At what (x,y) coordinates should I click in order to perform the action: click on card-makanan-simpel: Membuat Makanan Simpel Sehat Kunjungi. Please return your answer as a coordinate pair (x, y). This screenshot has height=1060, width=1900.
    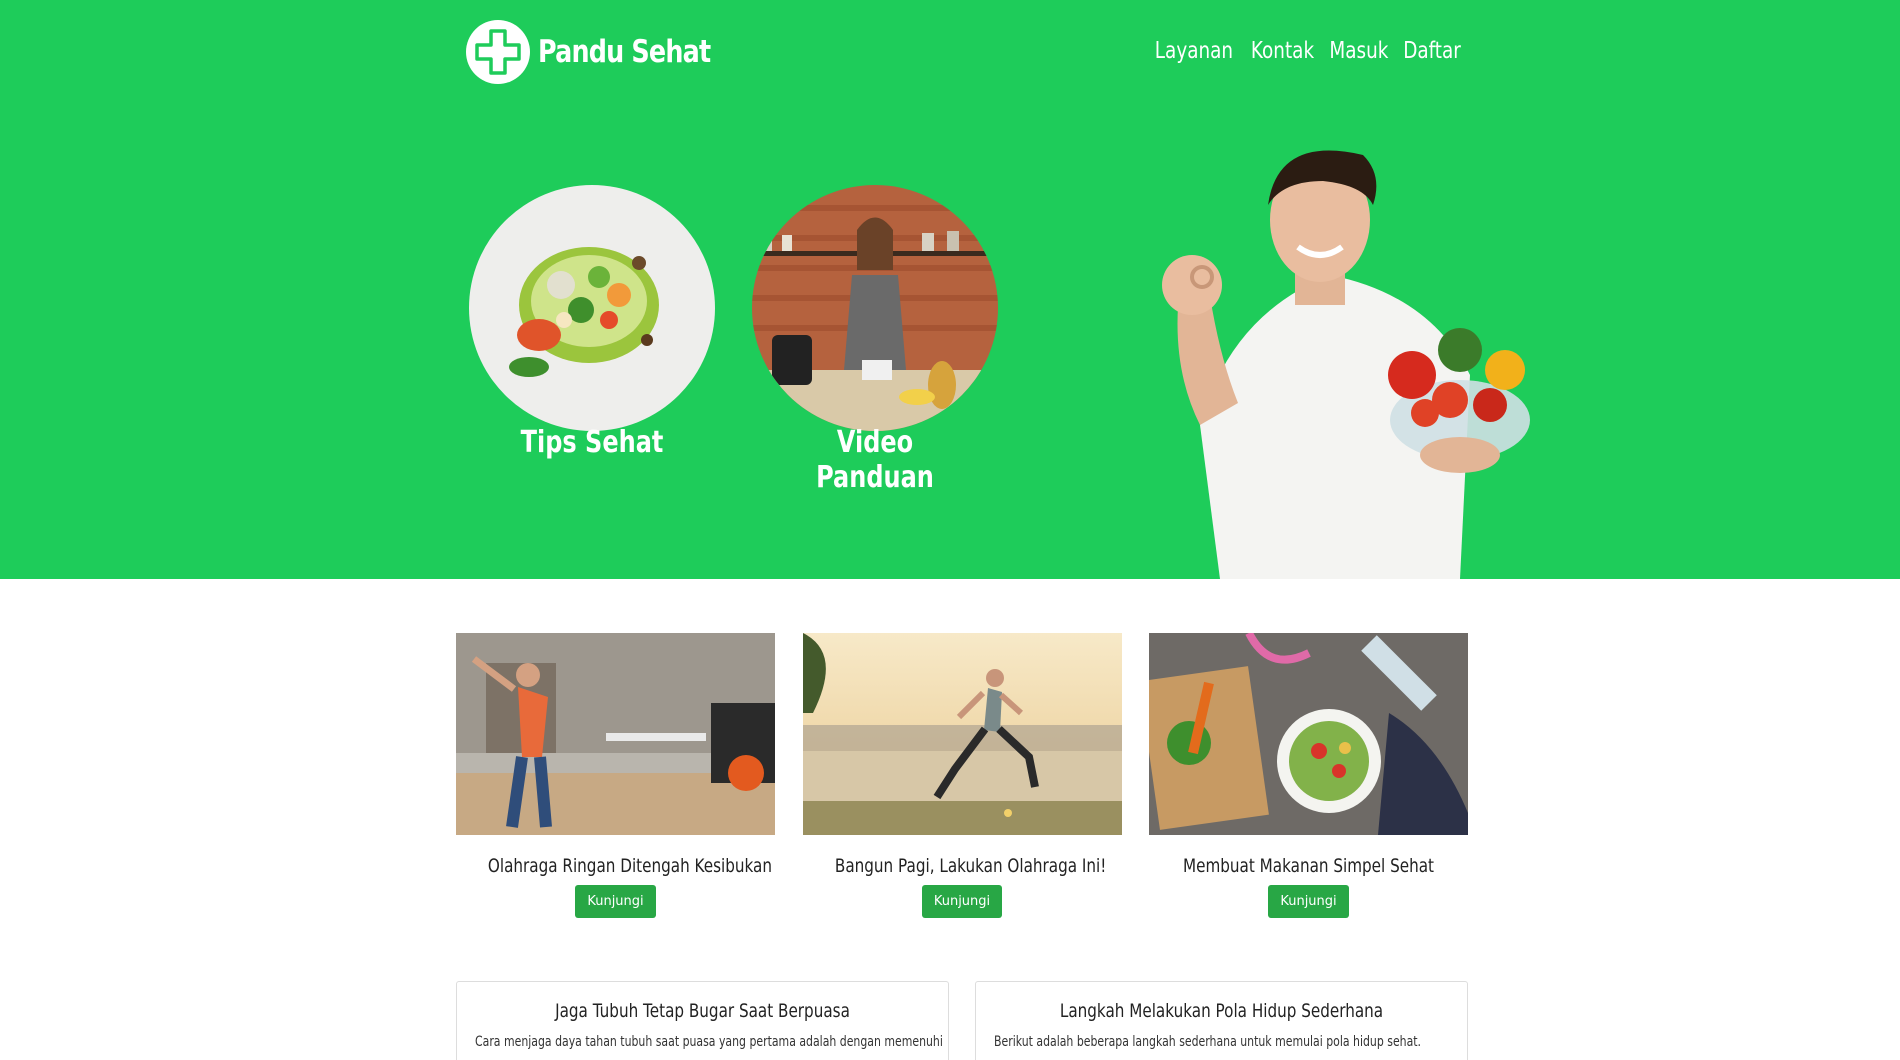
    Looking at the image, I should click on (1308, 775).